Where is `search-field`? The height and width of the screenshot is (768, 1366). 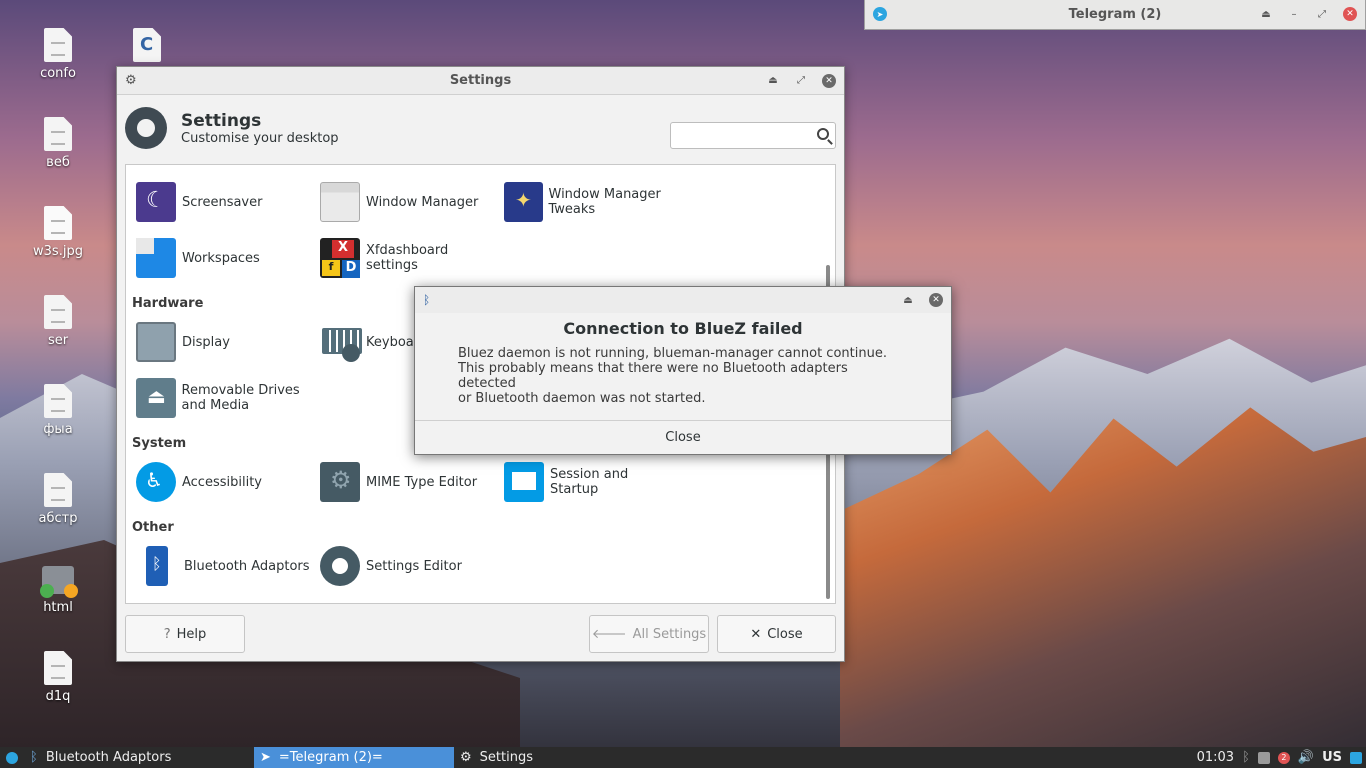
search-field is located at coordinates (753, 135).